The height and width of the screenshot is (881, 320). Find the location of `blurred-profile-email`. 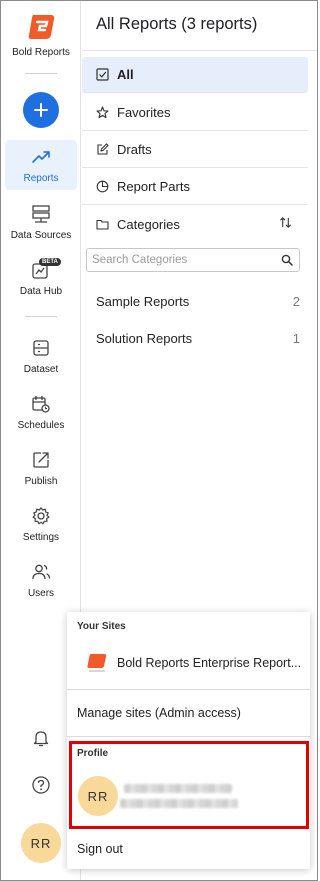

blurred-profile-email is located at coordinates (179, 803).